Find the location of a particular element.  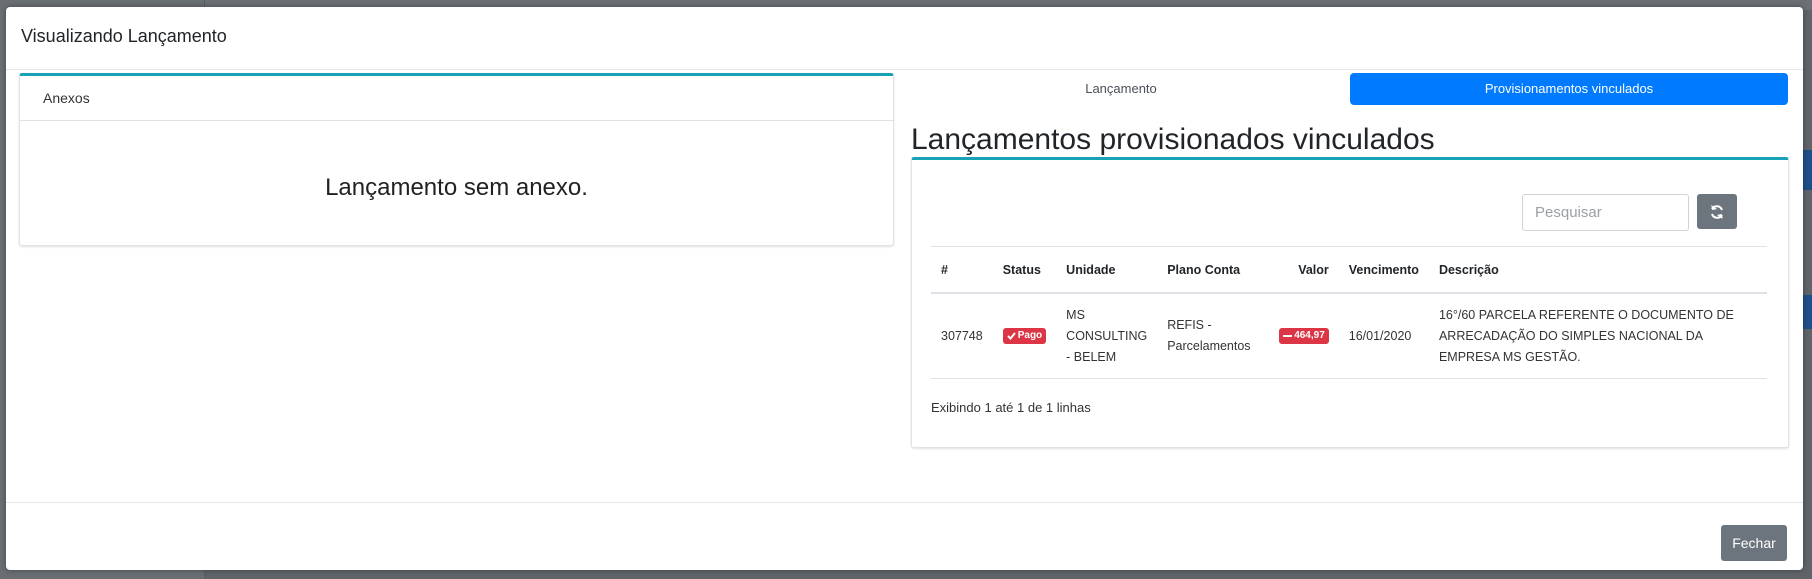

modal-header: Visualizando Lançamento is located at coordinates (904, 38).